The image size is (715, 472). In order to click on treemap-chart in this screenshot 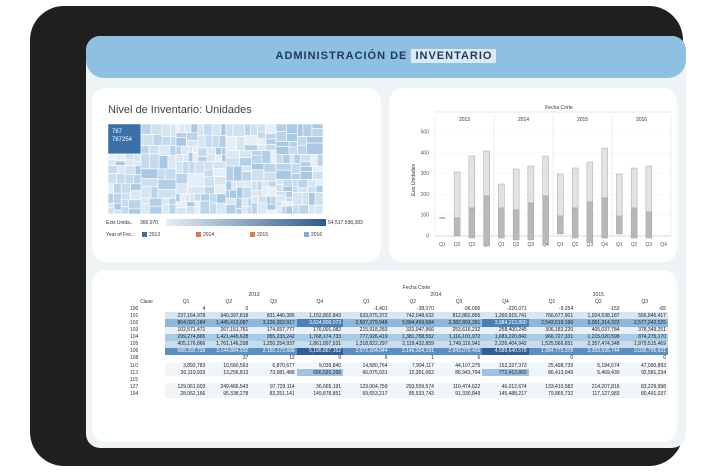, I will do `click(215, 169)`.